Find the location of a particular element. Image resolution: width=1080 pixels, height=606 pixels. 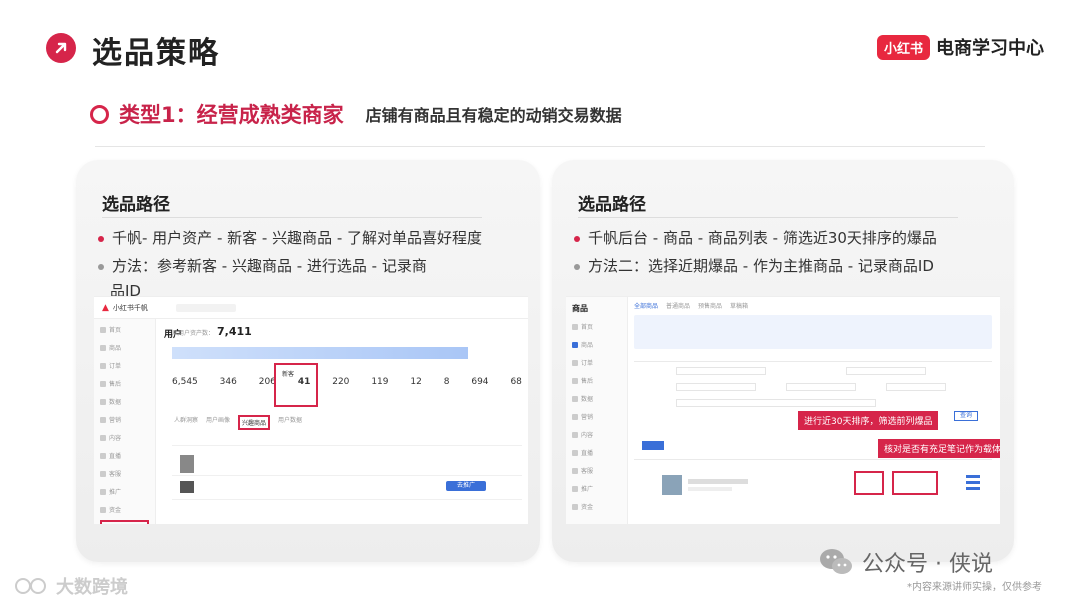

bullet-1: 千帆- 用户资产 - 新客 - 兴趣商品 - 了解对单品喜好程度 is located at coordinates (303, 238).